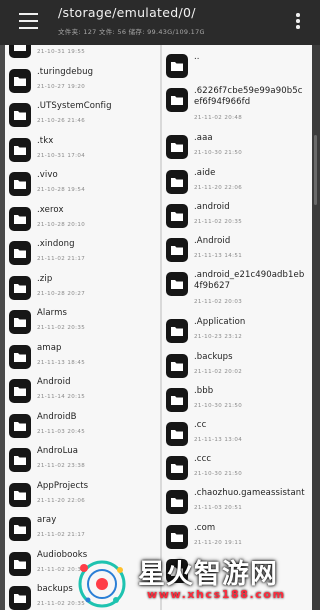 This screenshot has width=320, height=610. What do you see at coordinates (213, 356) in the screenshot?
I see `file-name: .backups` at bounding box center [213, 356].